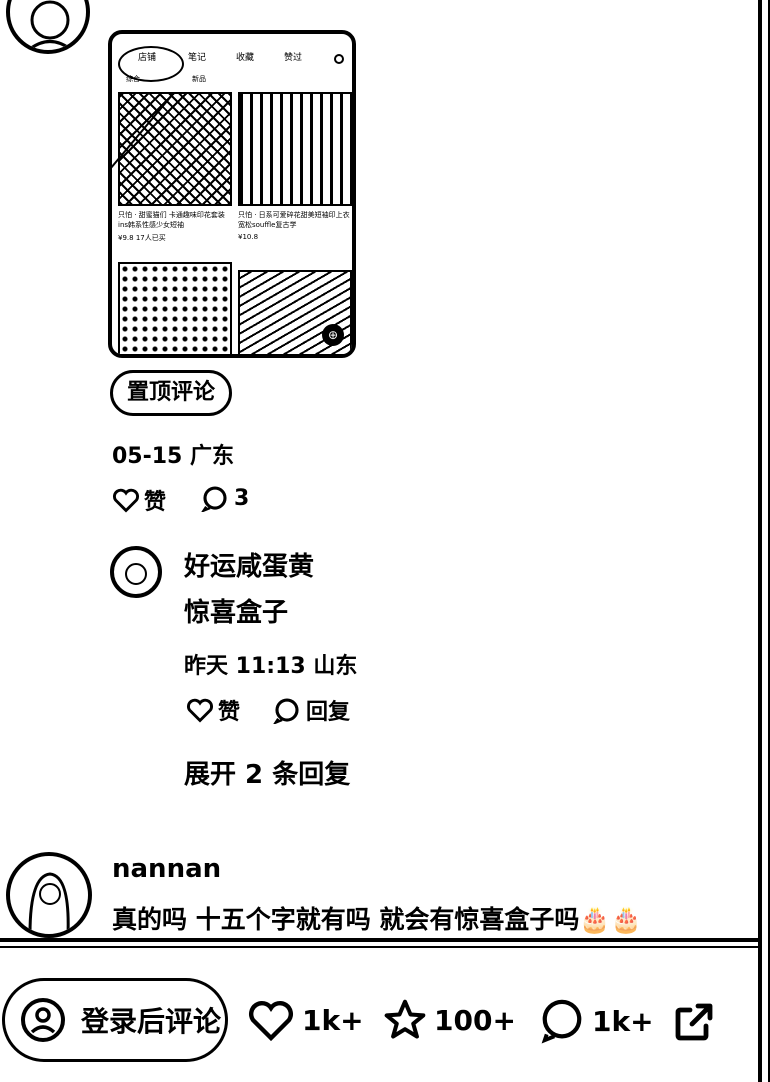 This screenshot has height=1082, width=770. What do you see at coordinates (173, 456) in the screenshot?
I see `comment-meta: 05-15 广东` at bounding box center [173, 456].